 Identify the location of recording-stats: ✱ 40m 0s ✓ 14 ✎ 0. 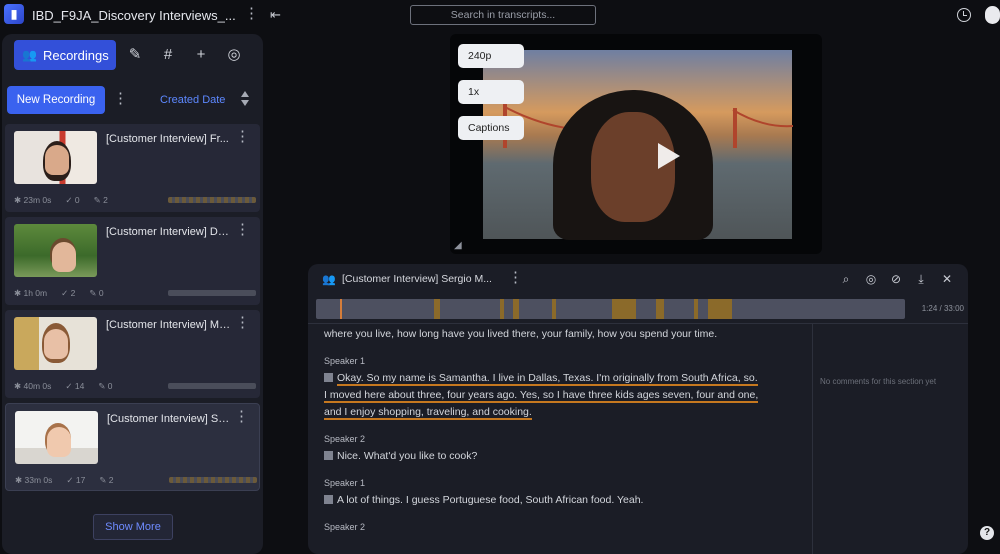
(63, 386).